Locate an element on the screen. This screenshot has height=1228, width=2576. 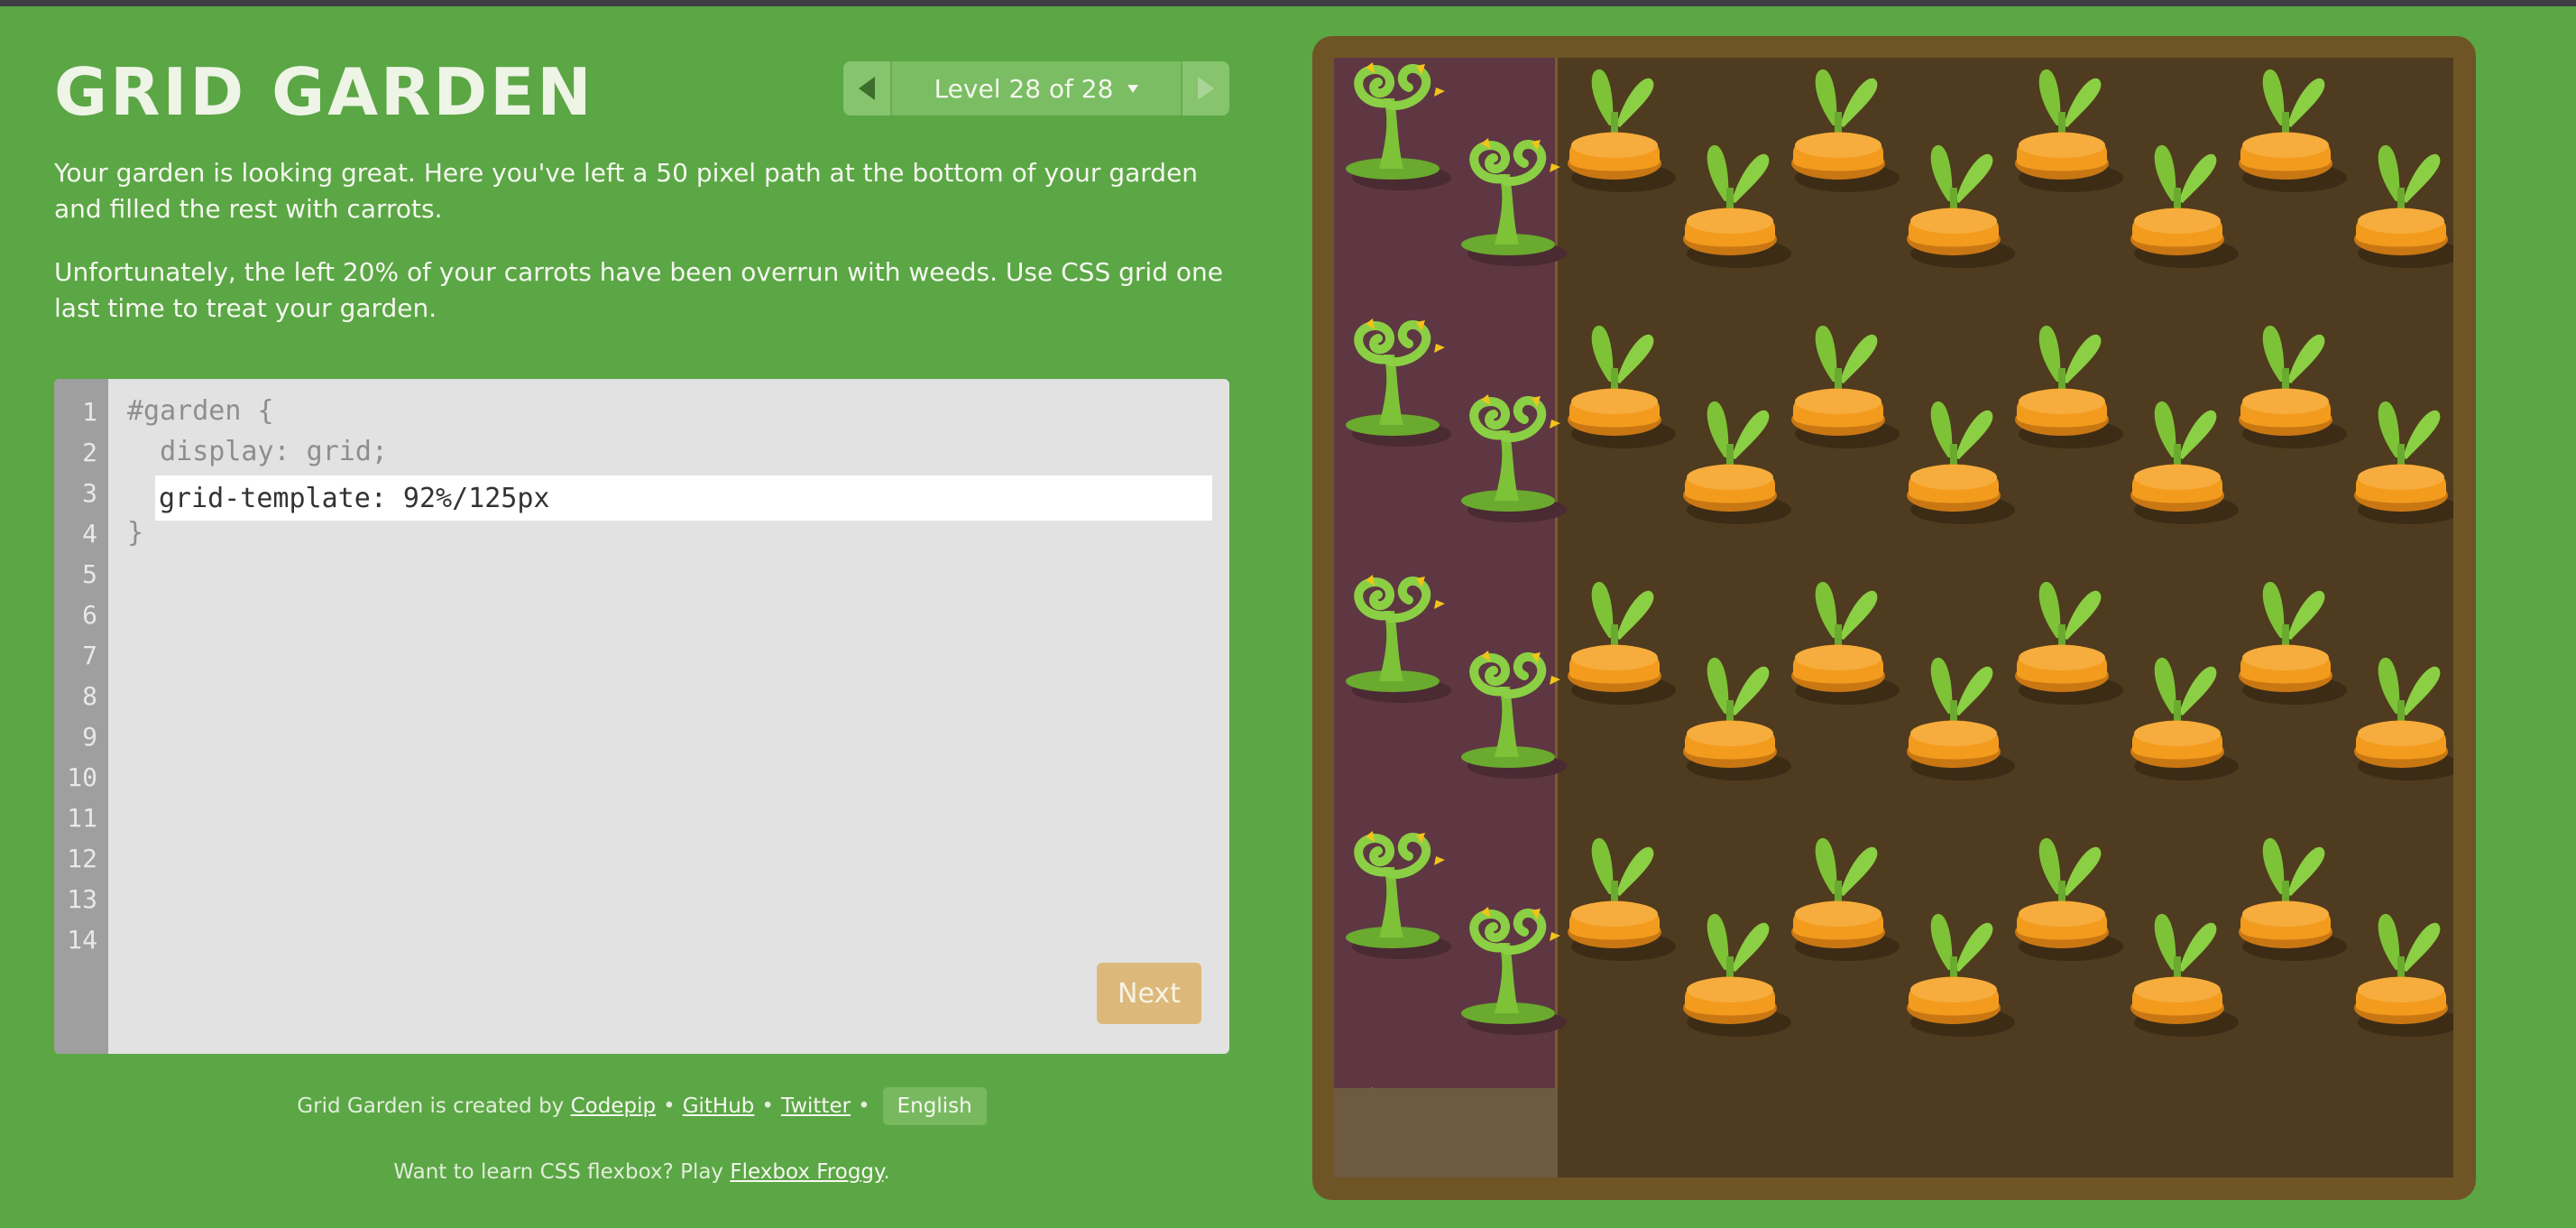
line-number: 3 is located at coordinates (89, 493).